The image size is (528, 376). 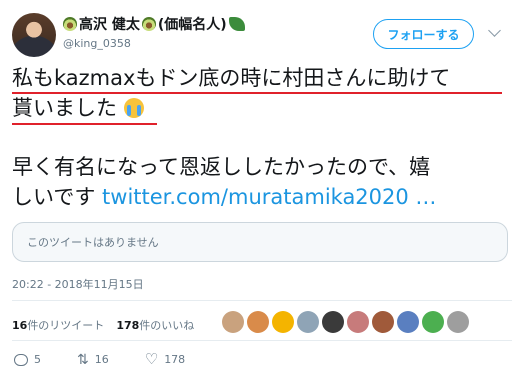 I want to click on like-stat: 178件のいいね, so click(x=155, y=325).